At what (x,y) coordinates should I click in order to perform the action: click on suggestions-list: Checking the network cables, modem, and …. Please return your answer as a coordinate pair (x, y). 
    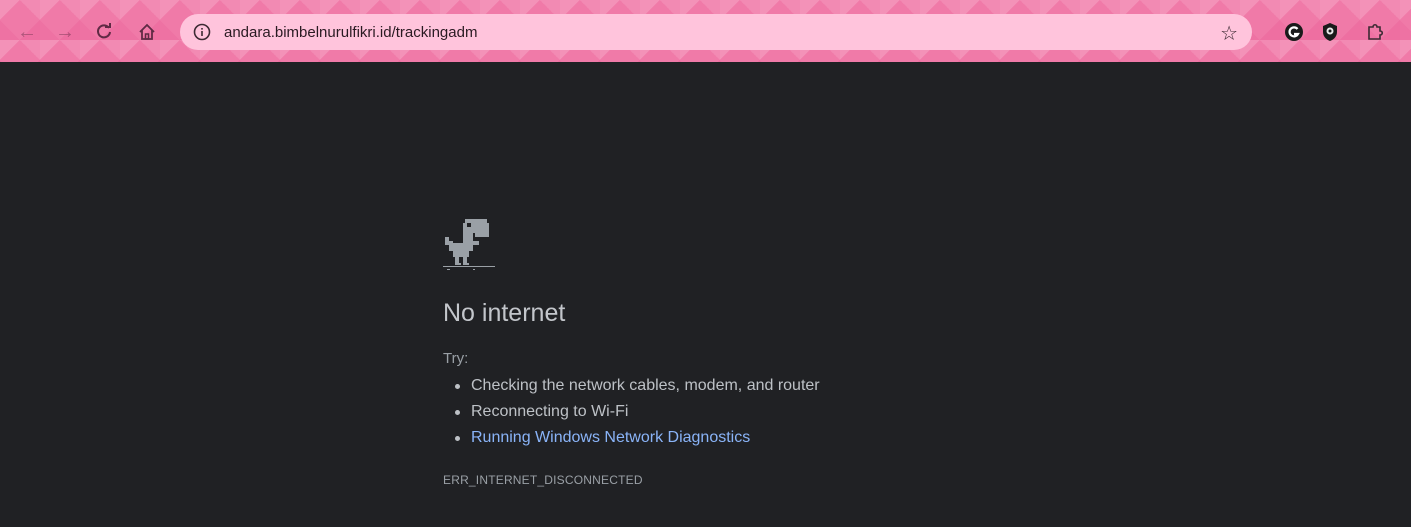
    Looking at the image, I should click on (743, 412).